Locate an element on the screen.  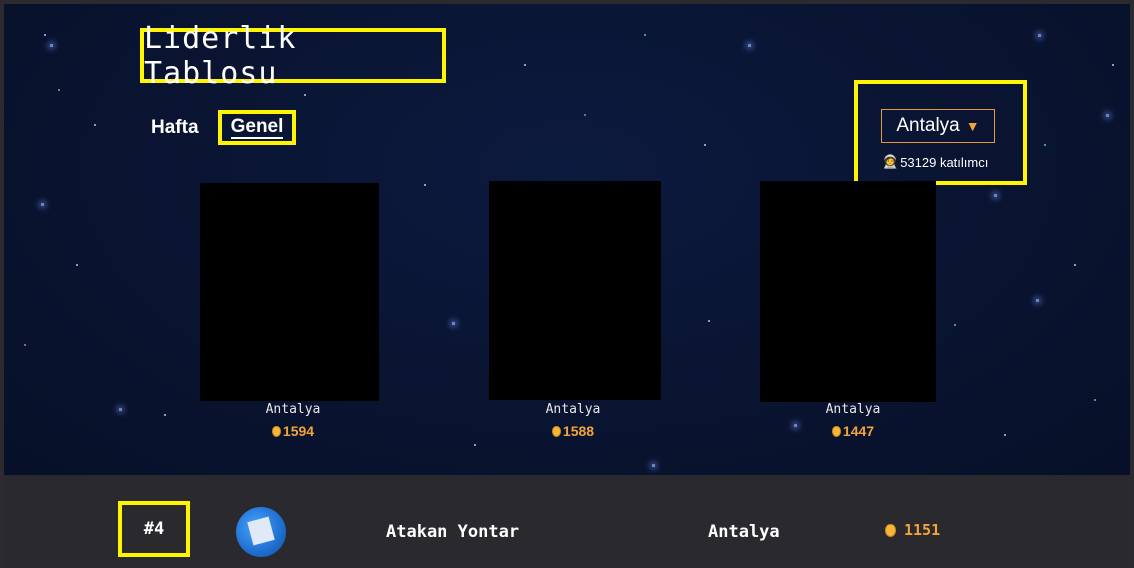
film-icon is located at coordinates (261, 531).